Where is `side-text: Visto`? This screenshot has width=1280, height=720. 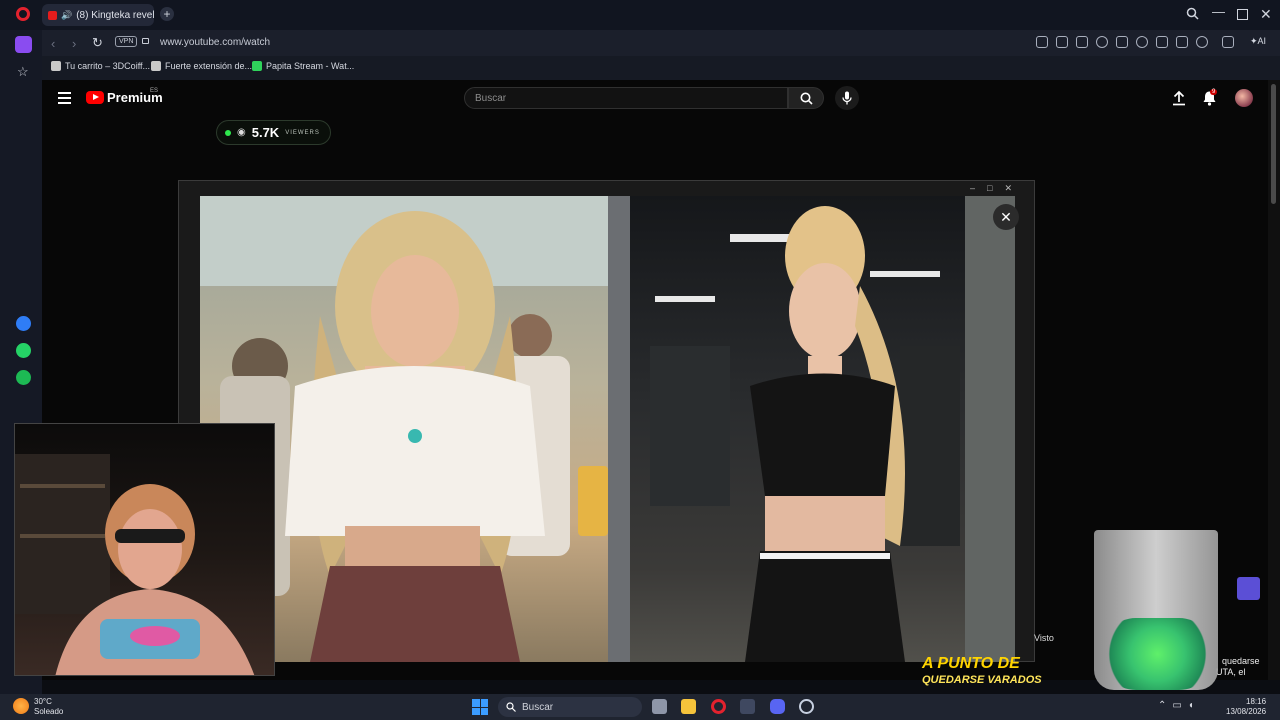
side-text: Visto is located at coordinates (1044, 638).